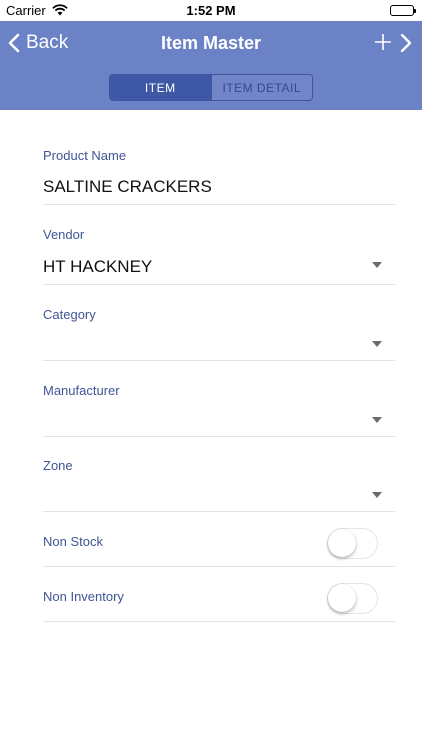 The height and width of the screenshot is (750, 422). I want to click on tab-item: ITEM, so click(160, 87).